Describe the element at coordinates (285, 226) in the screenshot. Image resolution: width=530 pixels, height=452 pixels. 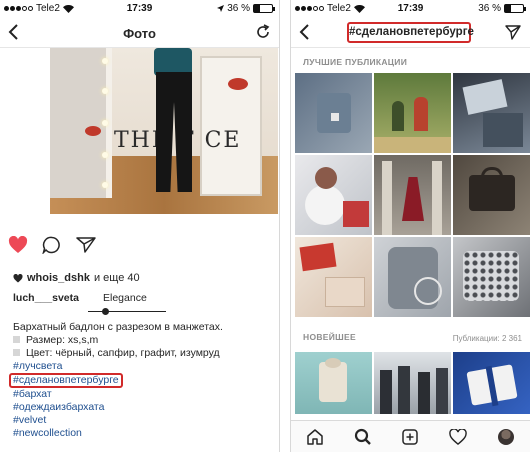
I see `screen-divider` at that location.